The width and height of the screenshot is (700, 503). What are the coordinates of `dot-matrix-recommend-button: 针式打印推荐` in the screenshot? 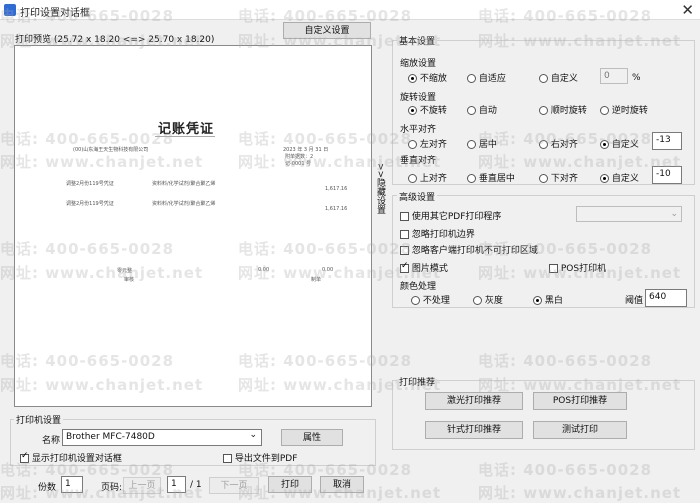 It's located at (474, 430).